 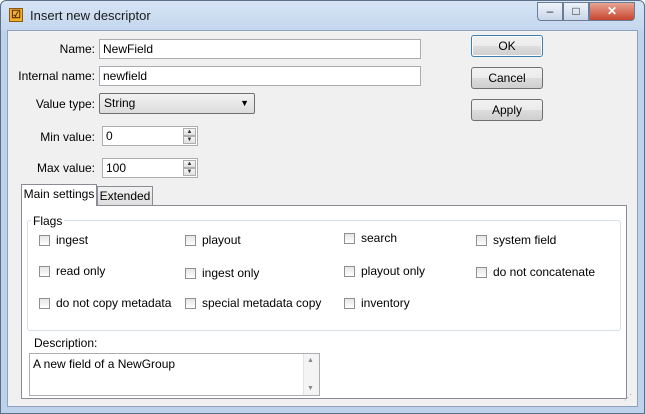 What do you see at coordinates (65, 104) in the screenshot?
I see `value-type-label: Value type:` at bounding box center [65, 104].